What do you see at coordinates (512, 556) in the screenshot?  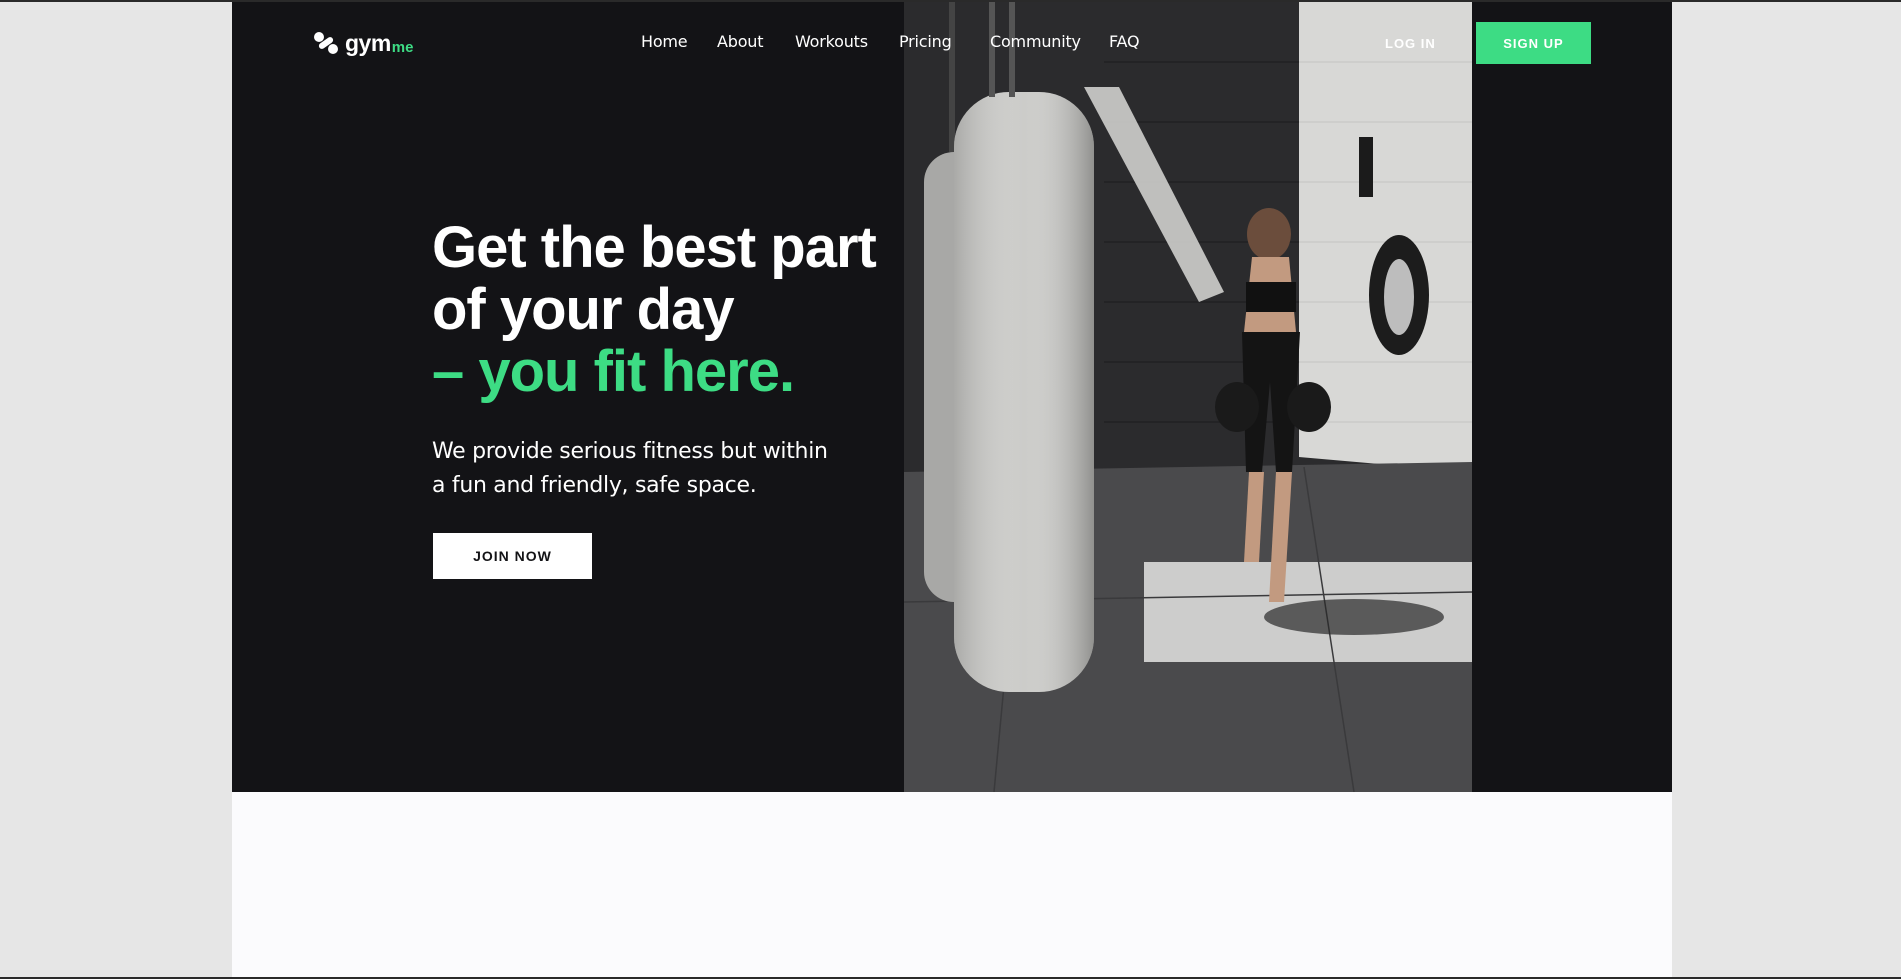 I see `join-now-button: JOIN NOW` at bounding box center [512, 556].